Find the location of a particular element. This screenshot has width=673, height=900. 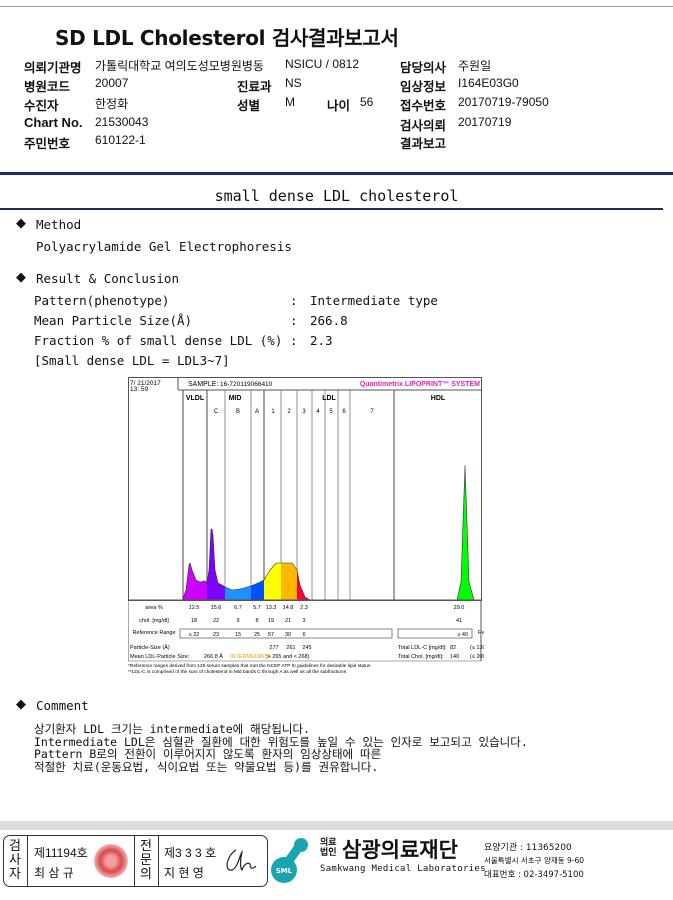

row-label-particle: Particle-Size (Å) is located at coordinates (150, 647).